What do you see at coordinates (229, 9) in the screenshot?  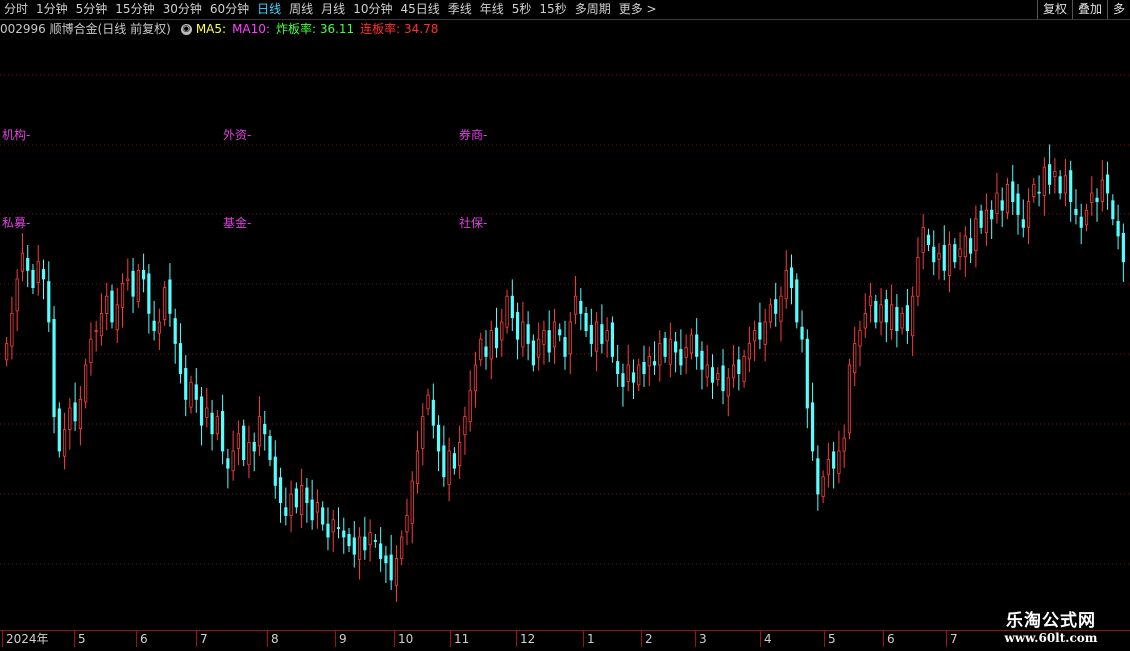 I see `tab-period-5: 60分钟` at bounding box center [229, 9].